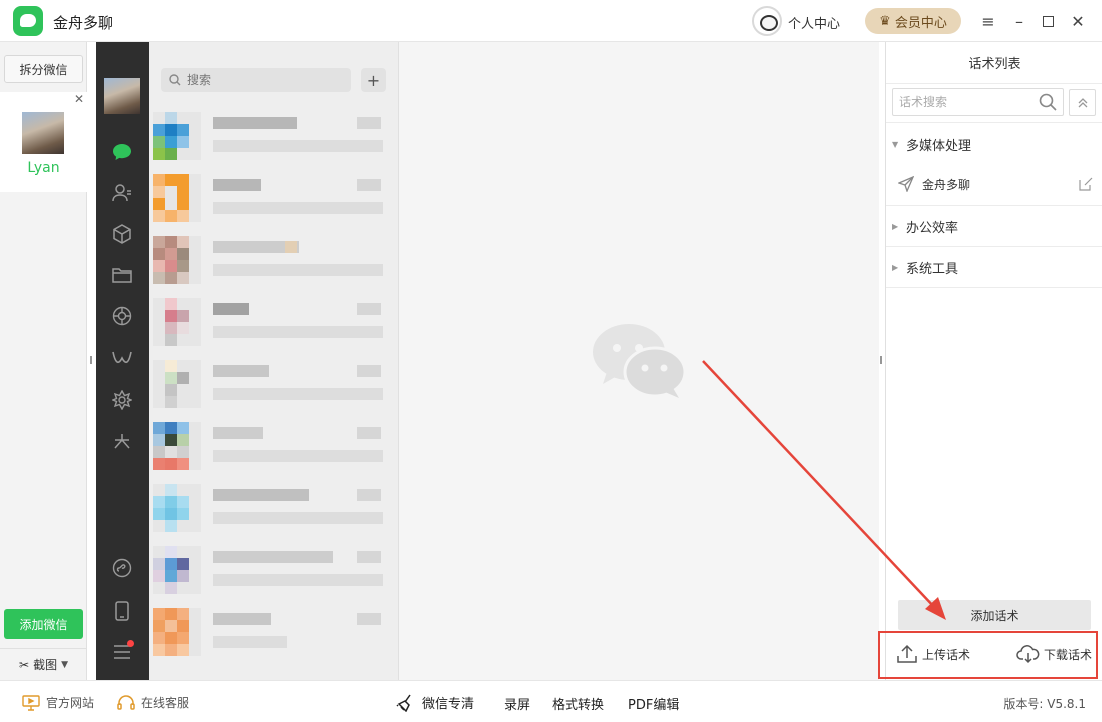 This screenshot has height=722, width=1102. I want to click on script-search-box, so click(978, 102).